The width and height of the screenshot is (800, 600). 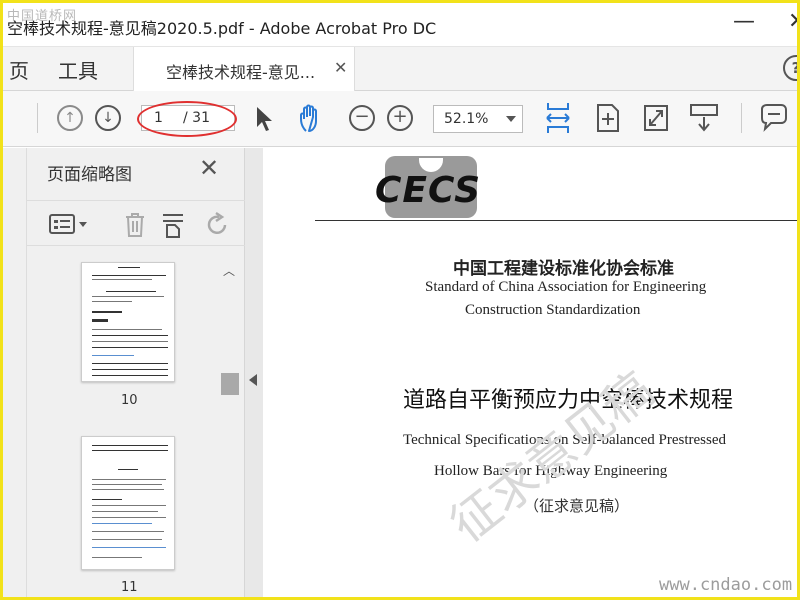 I want to click on arrow-down-circle-icon: ↓, so click(x=108, y=118).